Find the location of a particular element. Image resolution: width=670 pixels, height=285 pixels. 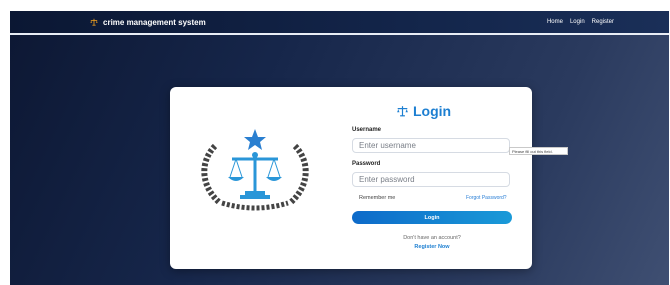

login-button: Login is located at coordinates (432, 217).